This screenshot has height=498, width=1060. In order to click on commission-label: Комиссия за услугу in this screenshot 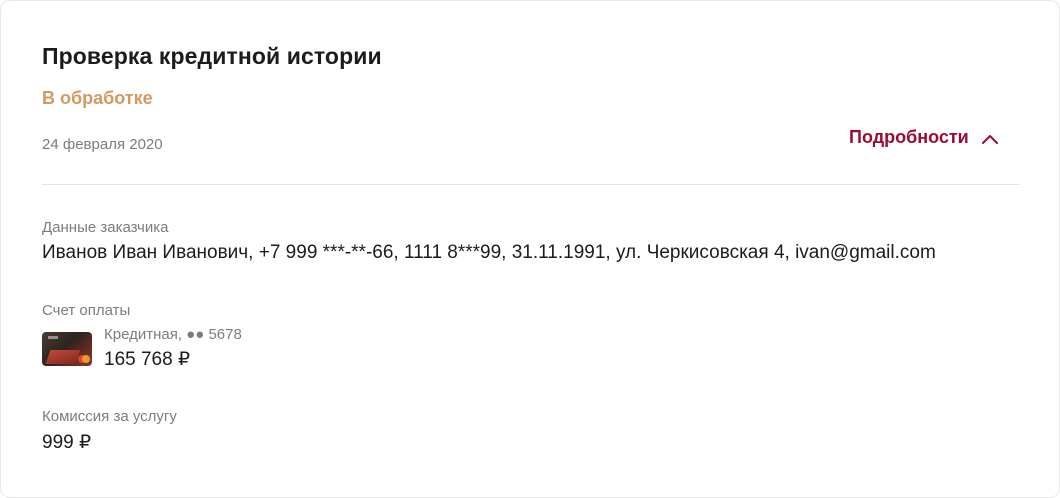, I will do `click(109, 416)`.